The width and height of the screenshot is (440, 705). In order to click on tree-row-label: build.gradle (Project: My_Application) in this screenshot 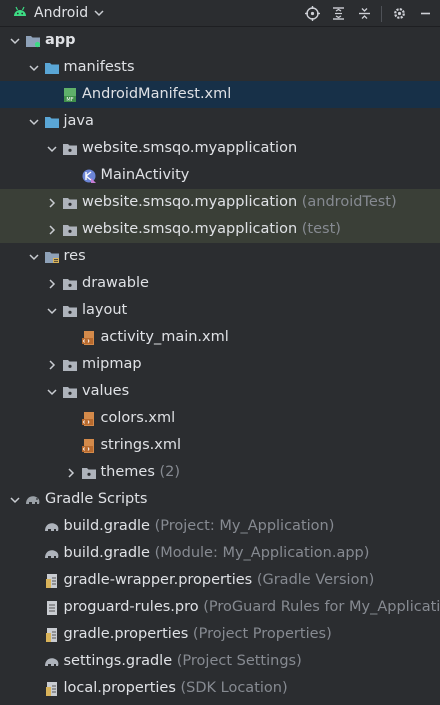, I will do `click(199, 526)`.